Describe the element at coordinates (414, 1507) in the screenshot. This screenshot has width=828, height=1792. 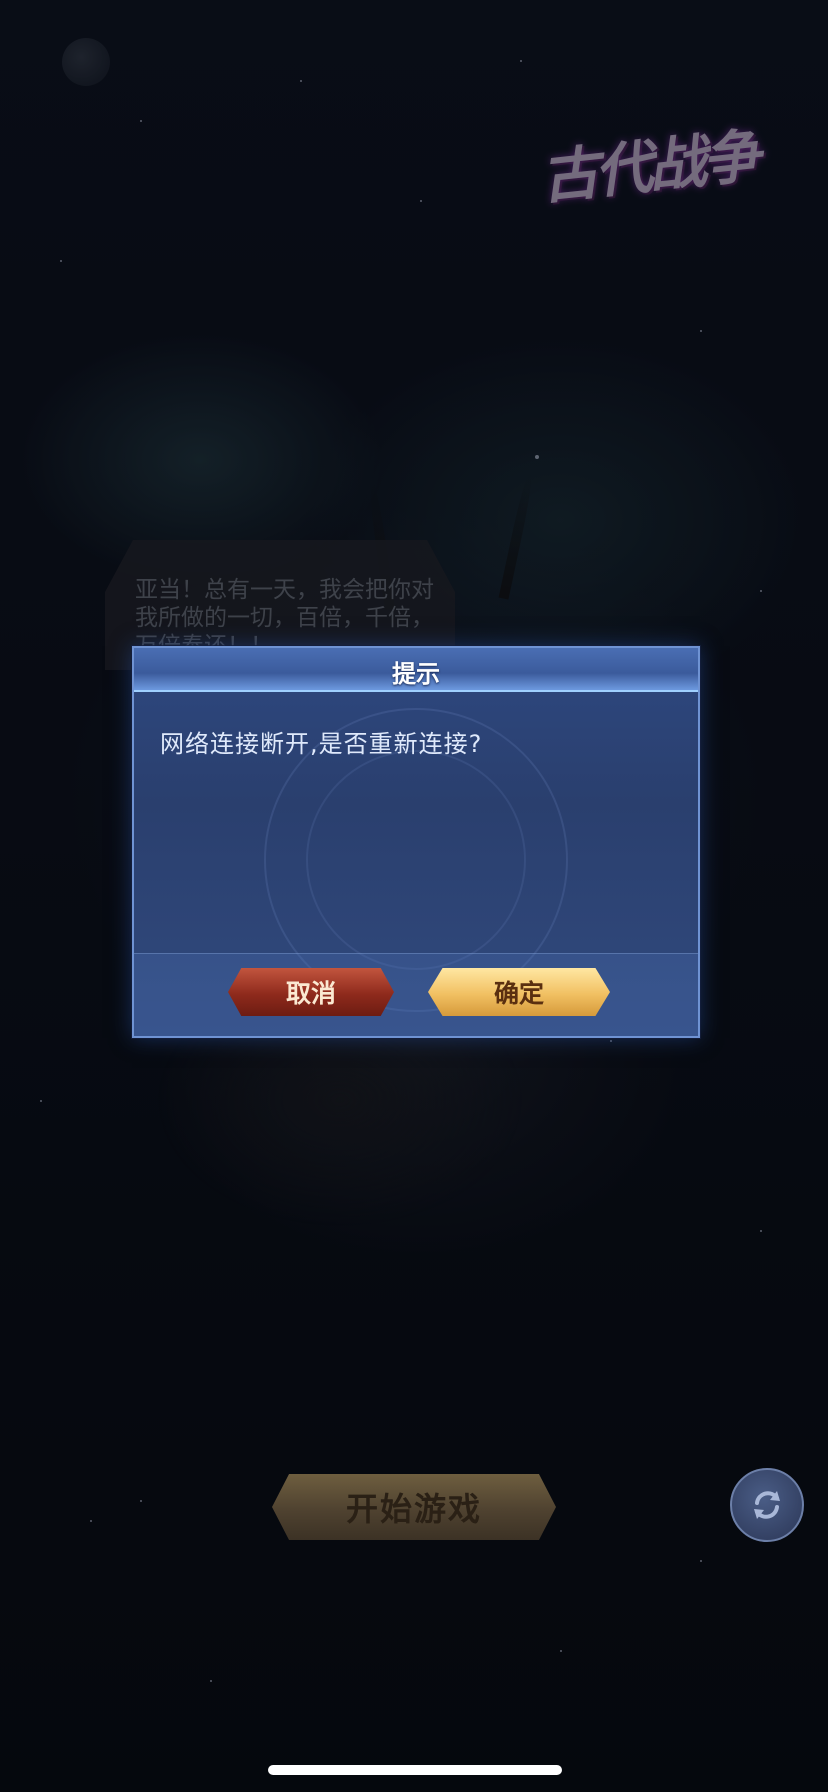
I see `start-game-button: 开始游戏` at that location.